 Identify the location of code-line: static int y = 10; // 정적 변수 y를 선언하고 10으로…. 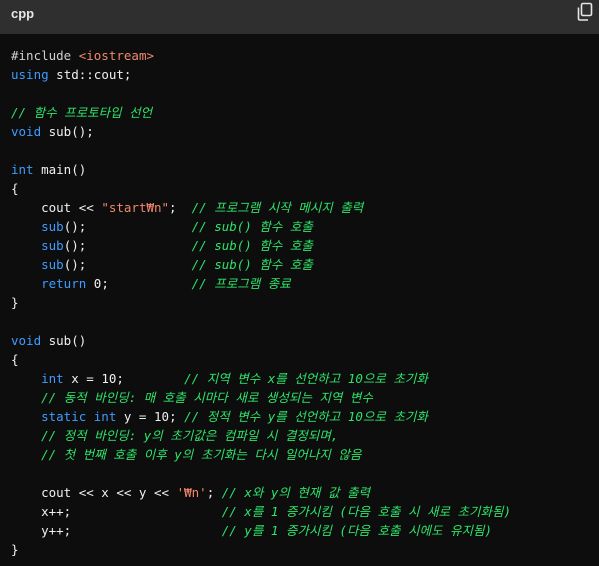
(301, 416).